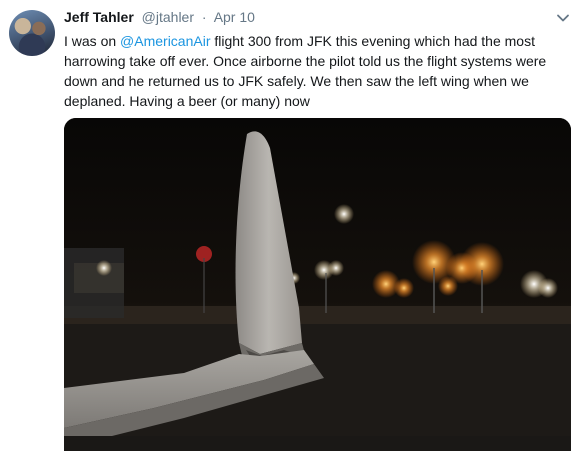  I want to click on tweet-timestamp: Apr 10, so click(234, 17).